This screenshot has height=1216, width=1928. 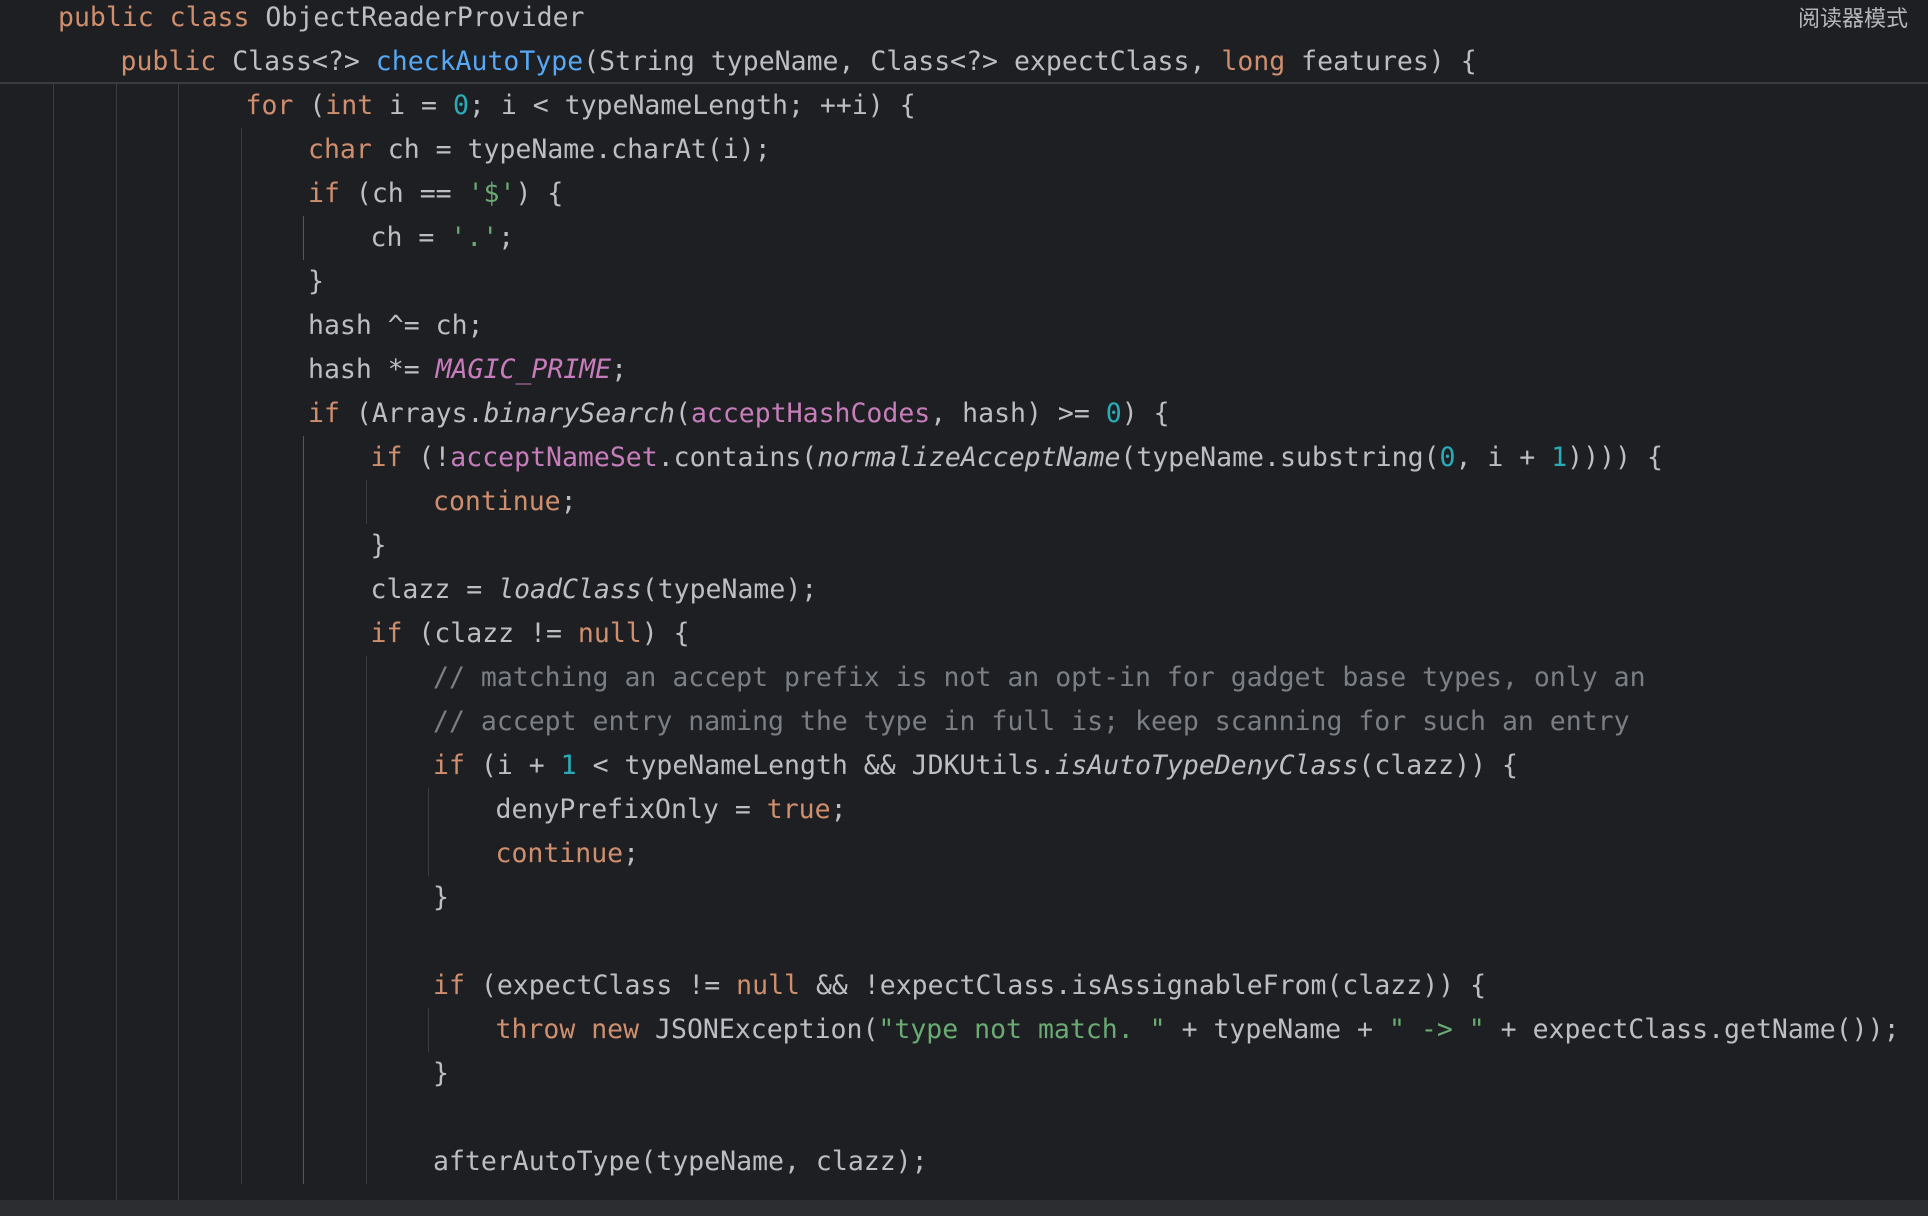 What do you see at coordinates (520, 765) in the screenshot?
I see `code-token: (i +` at bounding box center [520, 765].